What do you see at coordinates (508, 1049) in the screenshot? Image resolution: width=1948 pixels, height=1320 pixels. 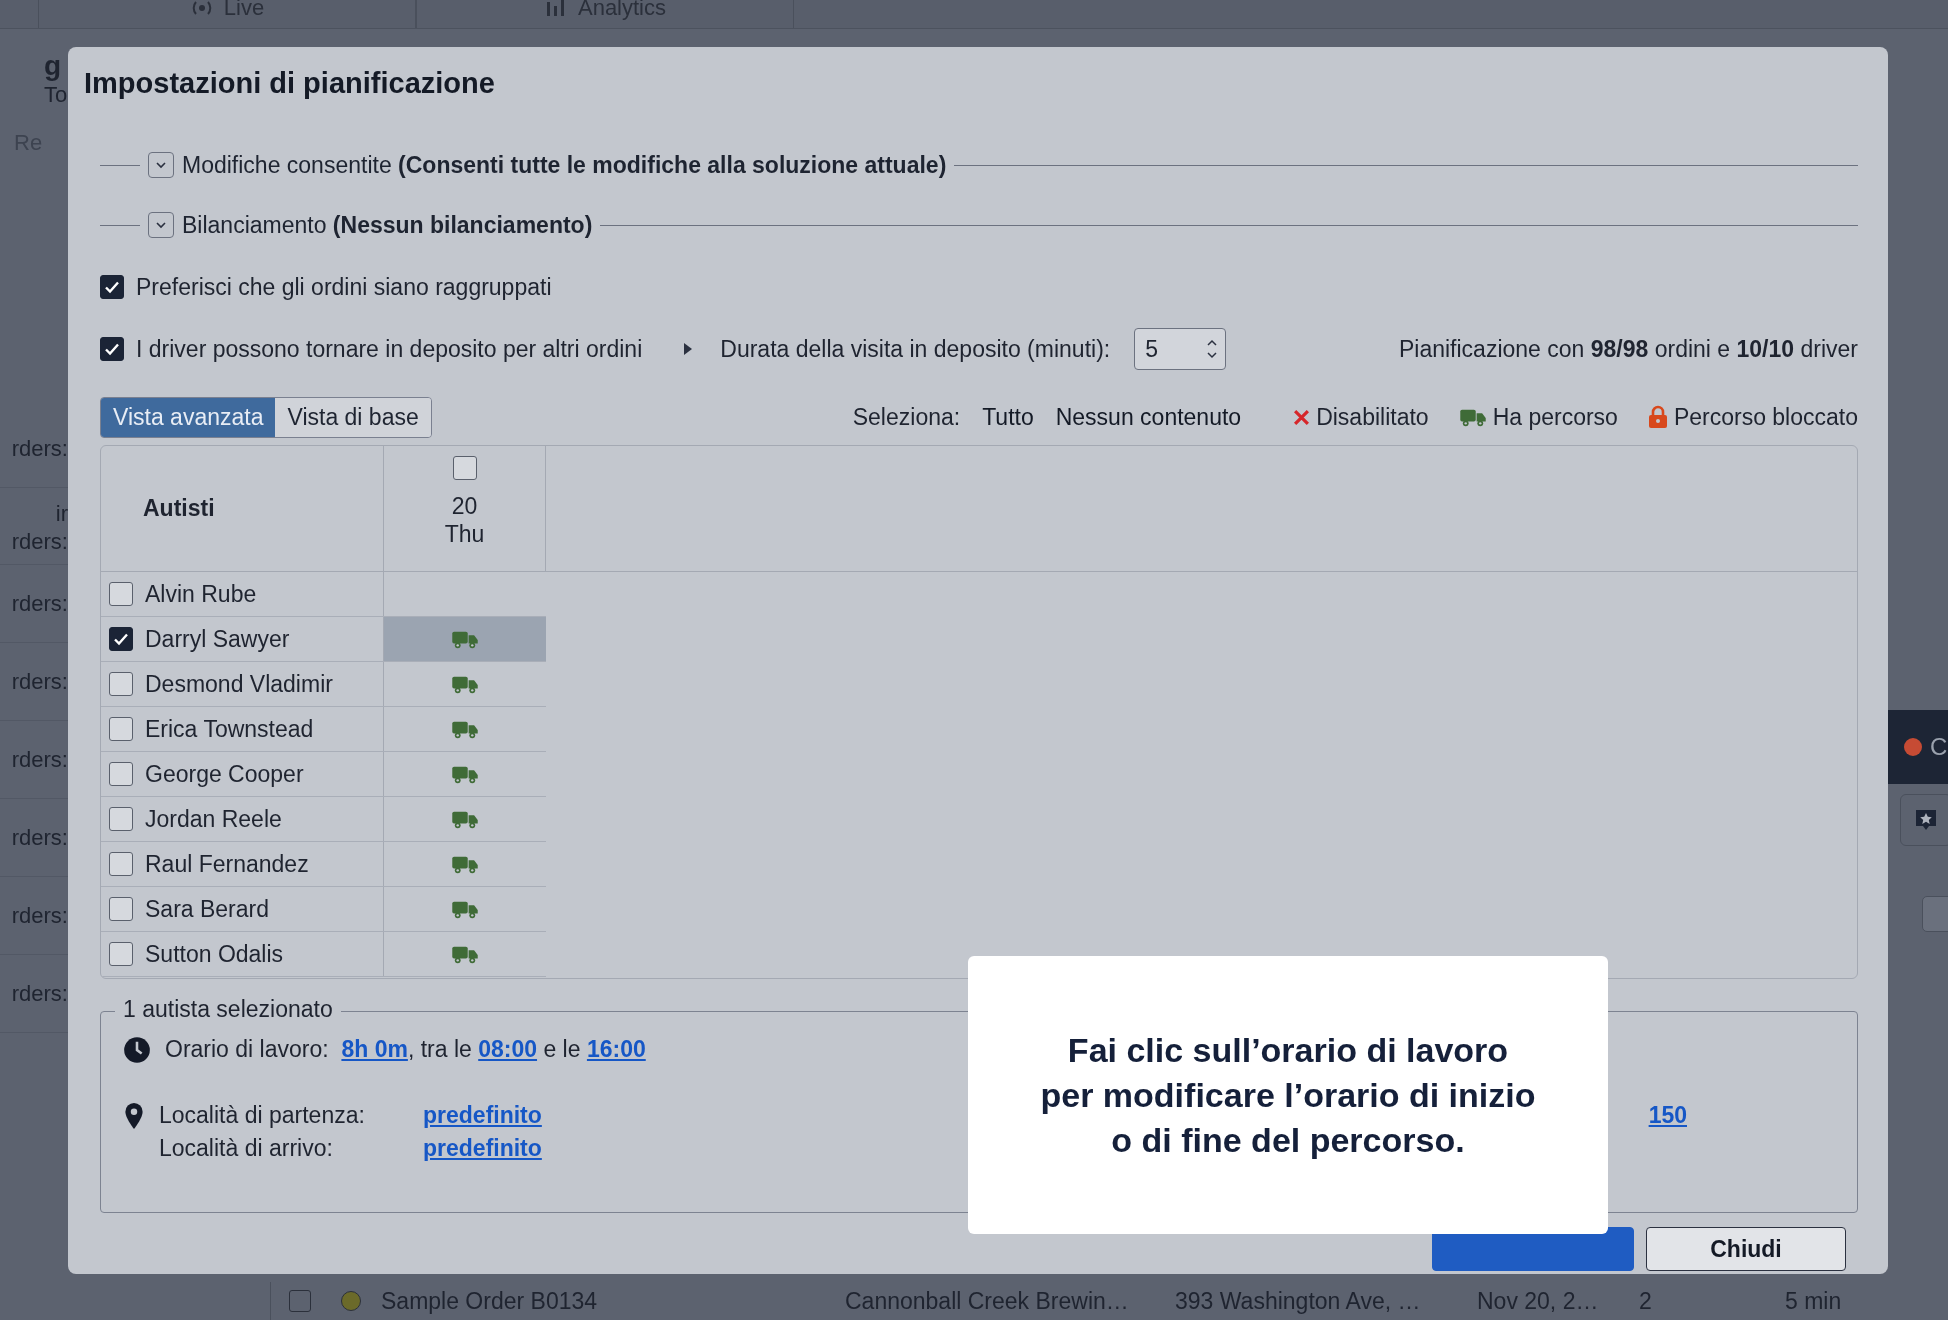 I see `start-time-link: 08:00` at bounding box center [508, 1049].